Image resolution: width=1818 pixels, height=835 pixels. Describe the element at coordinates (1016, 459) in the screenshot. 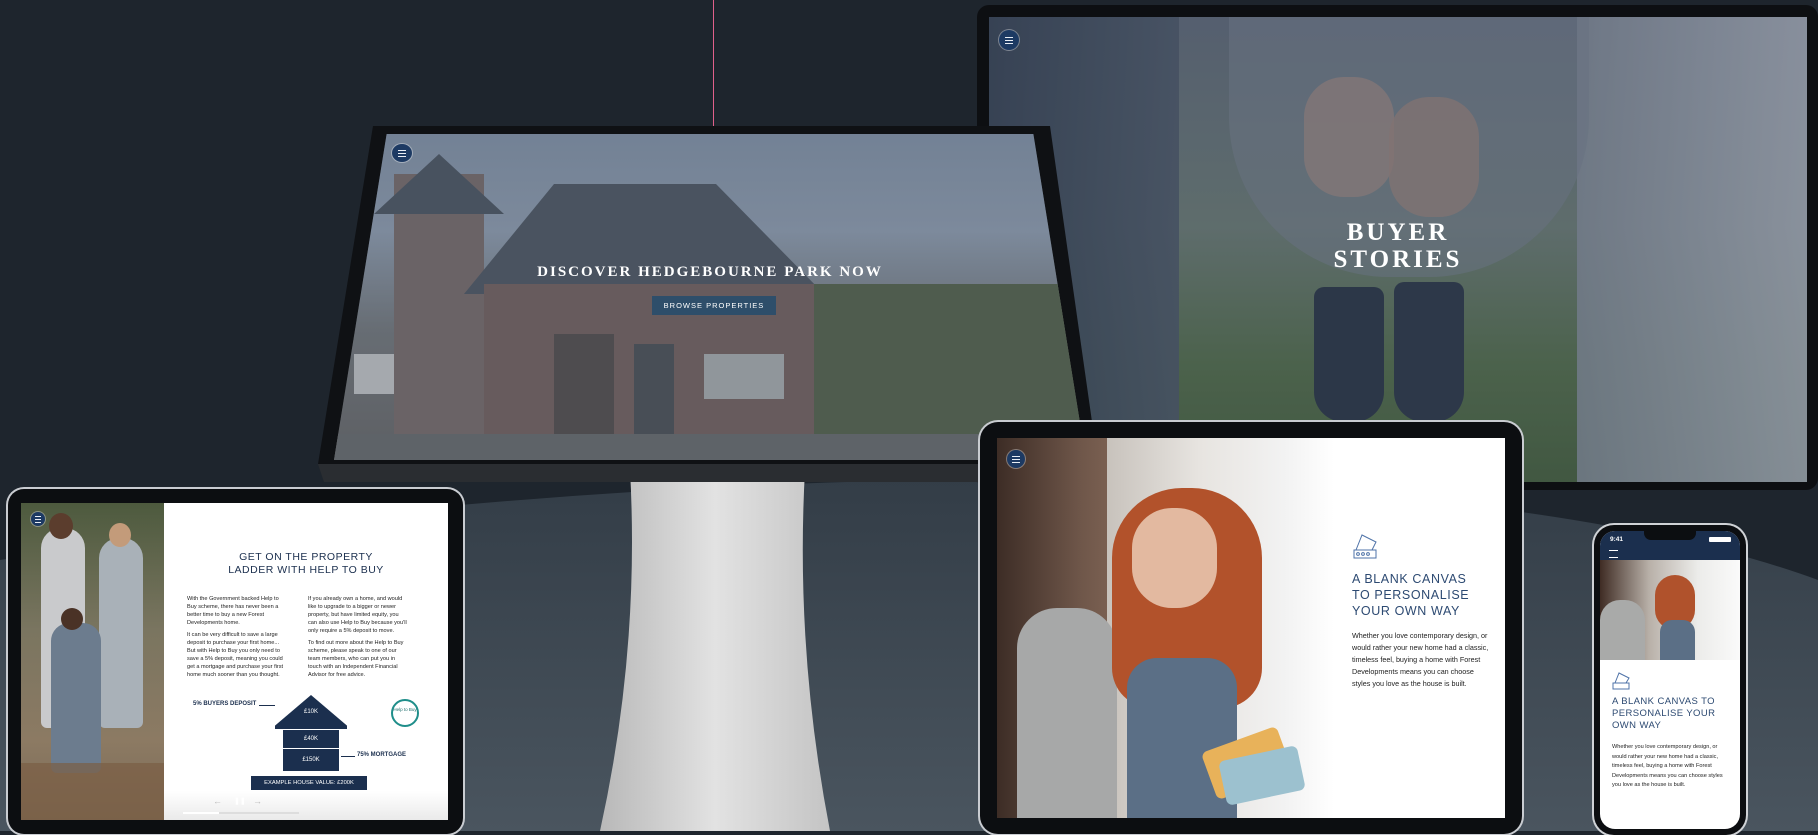

I see `tablet-right-menu-button` at that location.